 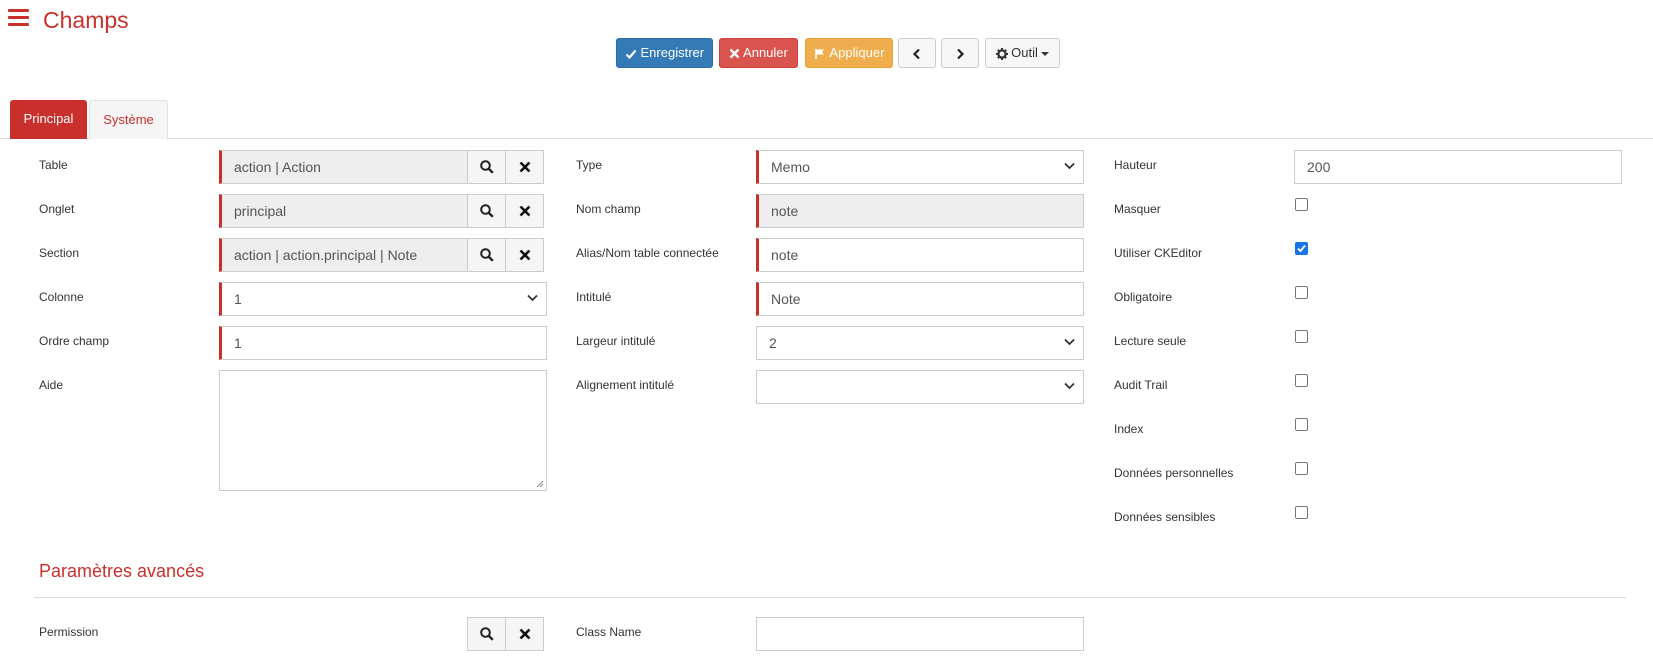 I want to click on type-value: Memo, so click(x=790, y=167).